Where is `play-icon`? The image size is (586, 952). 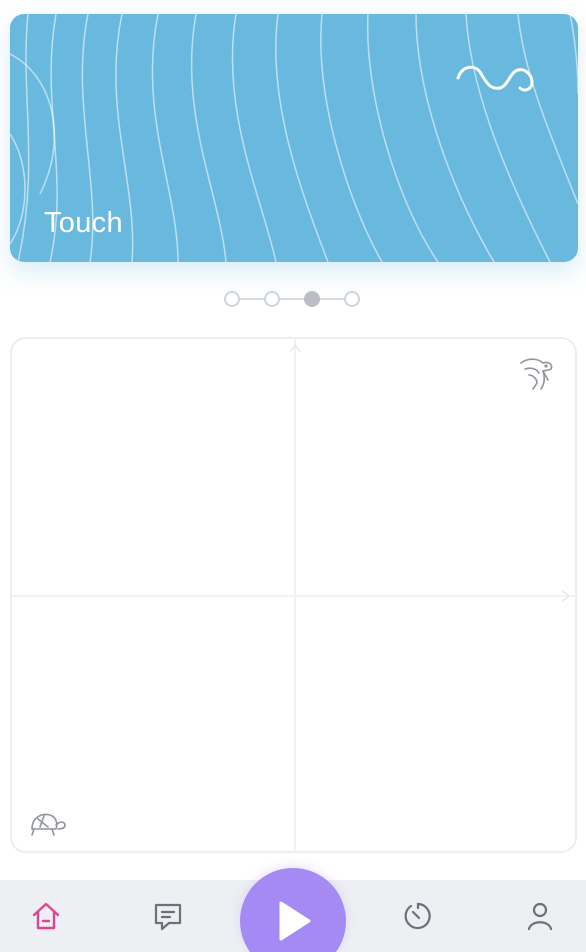
play-icon is located at coordinates (295, 921).